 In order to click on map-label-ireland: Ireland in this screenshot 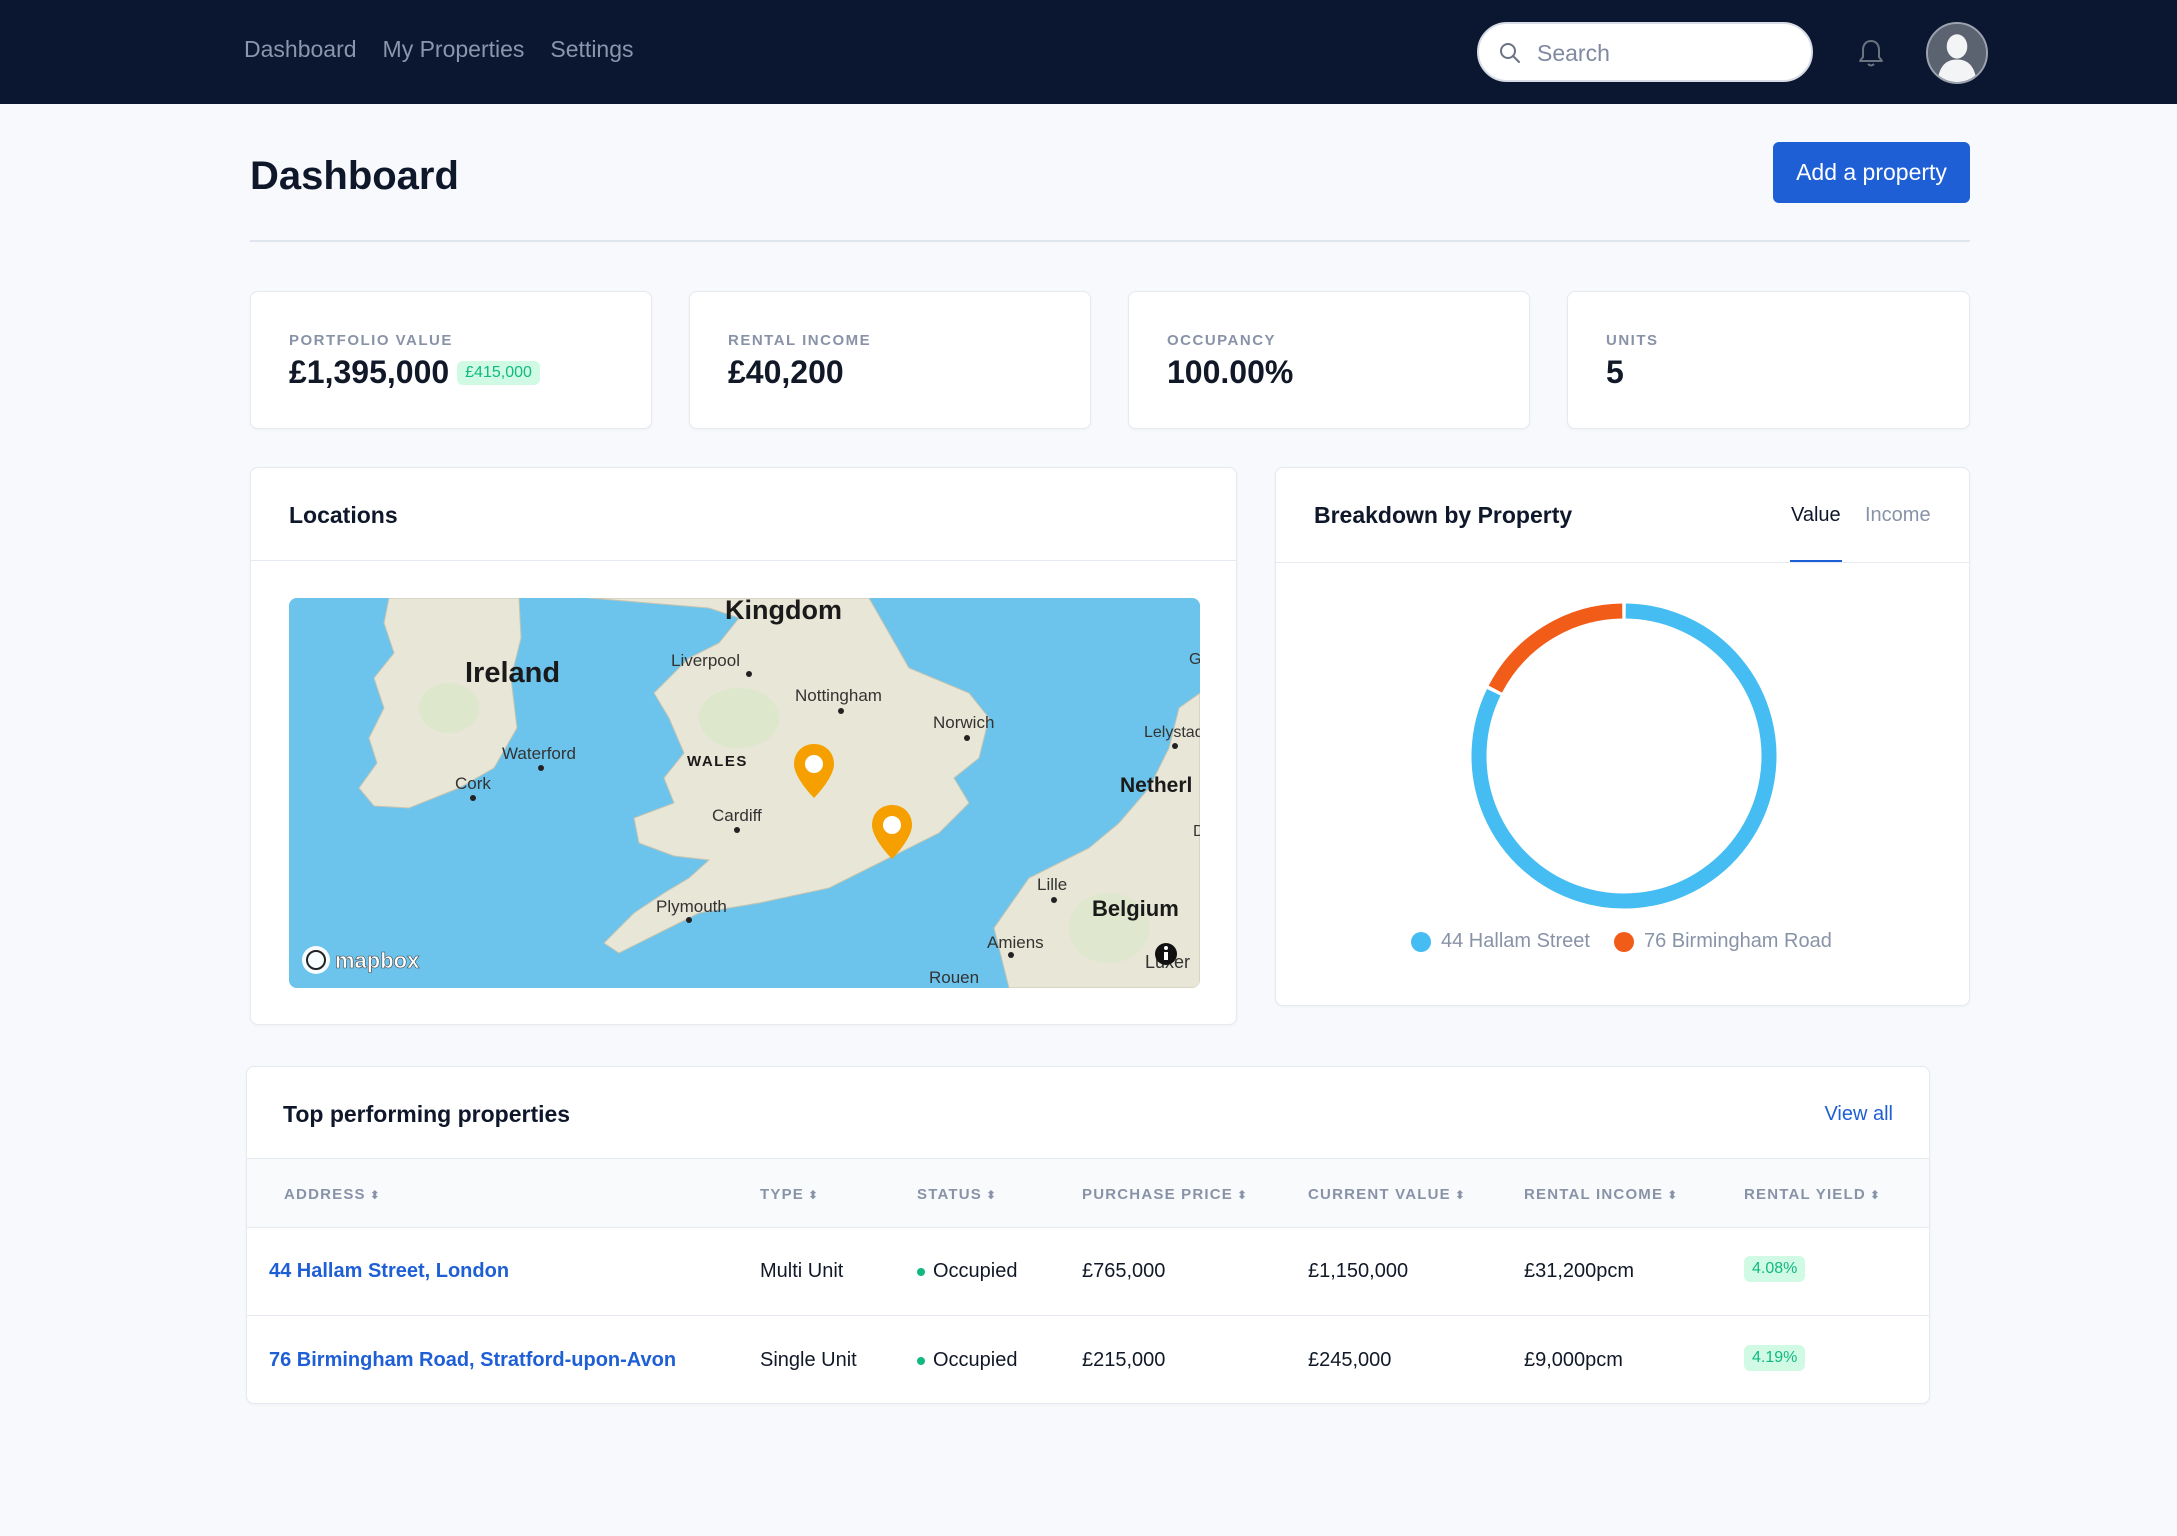, I will do `click(512, 673)`.